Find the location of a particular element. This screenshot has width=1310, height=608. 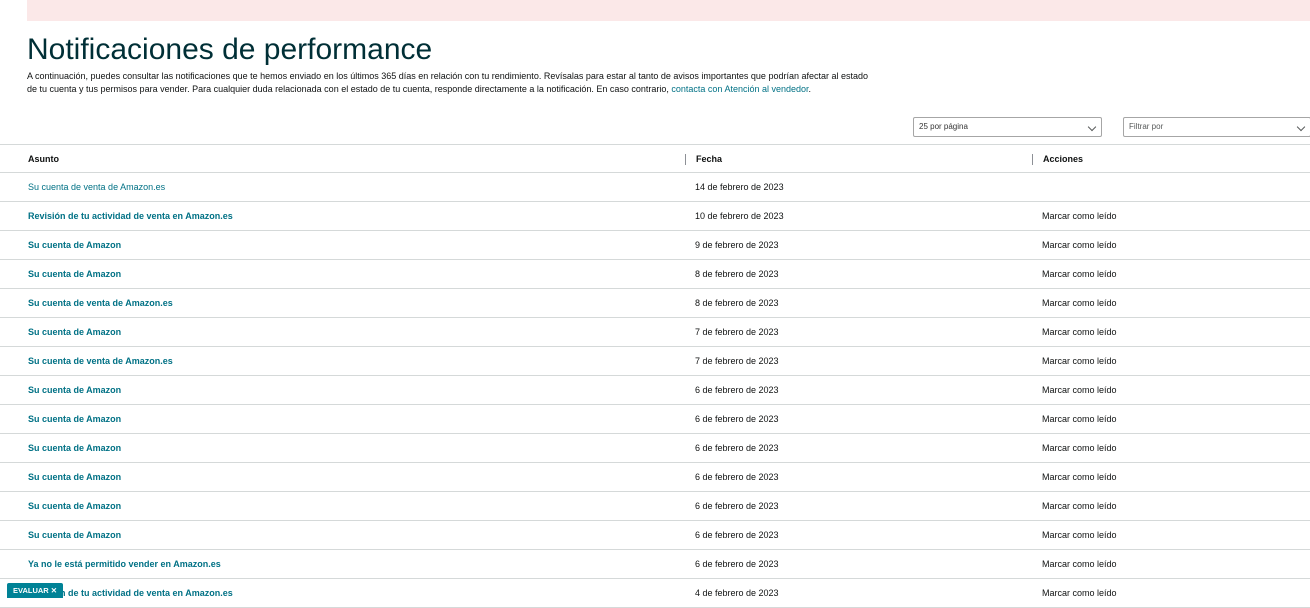

per-page-select: 25 por página is located at coordinates (1007, 127).